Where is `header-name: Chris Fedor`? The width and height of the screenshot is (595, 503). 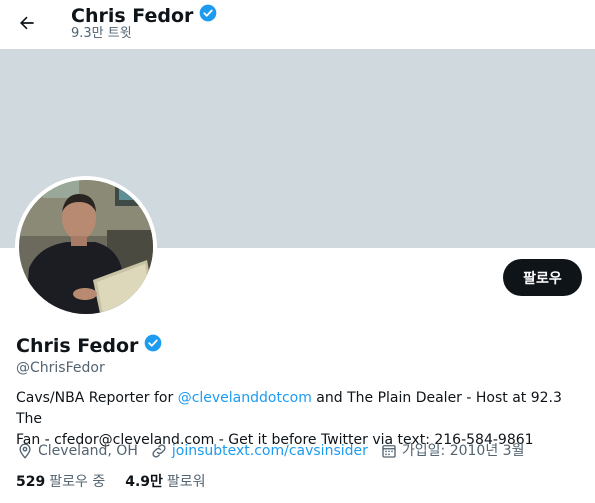
header-name: Chris Fedor is located at coordinates (132, 16).